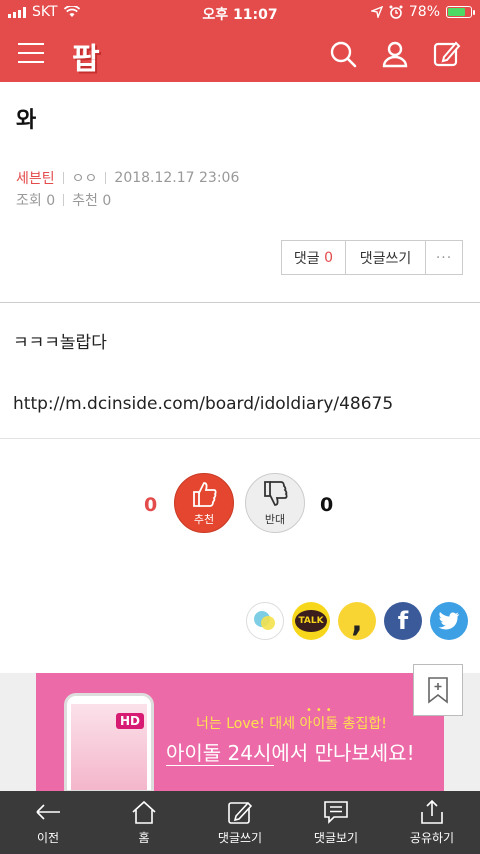  What do you see at coordinates (329, 257) in the screenshot?
I see `comment-count: 0` at bounding box center [329, 257].